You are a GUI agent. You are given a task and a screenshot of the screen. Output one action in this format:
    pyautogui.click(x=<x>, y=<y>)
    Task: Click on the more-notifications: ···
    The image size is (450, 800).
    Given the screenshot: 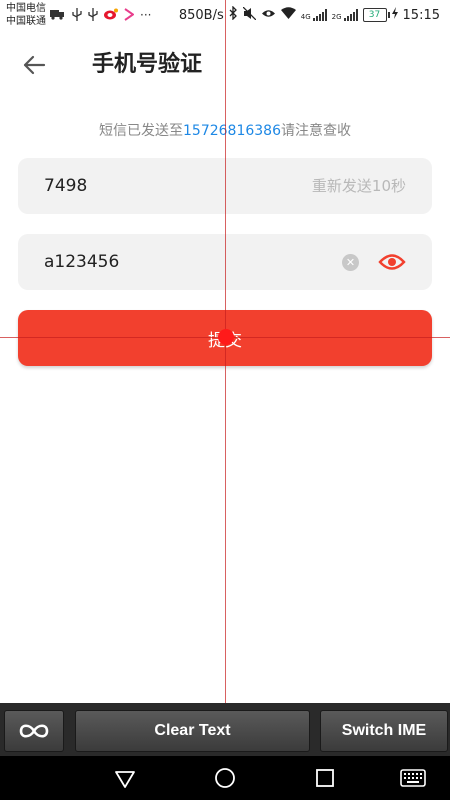 What is the action you would take?
    pyautogui.click(x=146, y=15)
    